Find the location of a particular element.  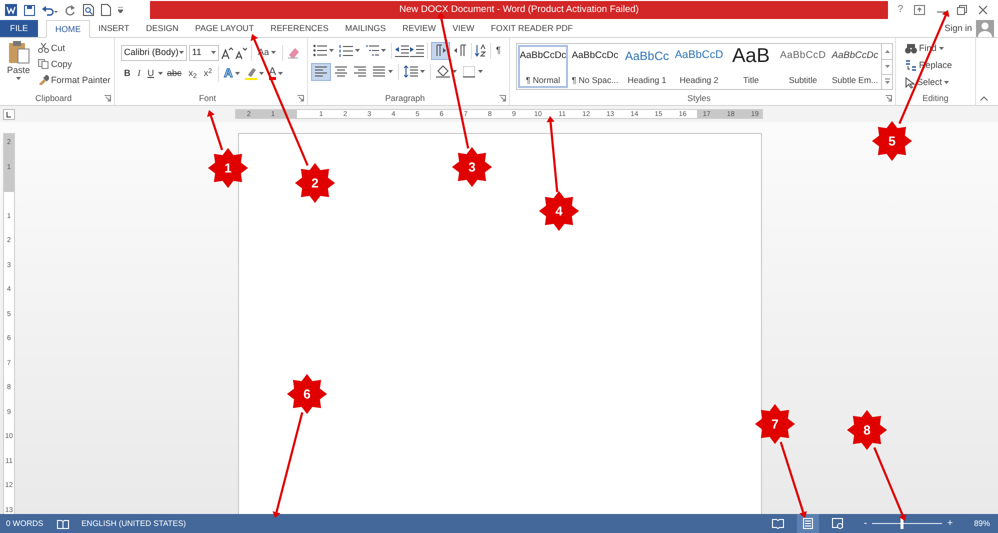

tab-selector-icon is located at coordinates (9, 114).